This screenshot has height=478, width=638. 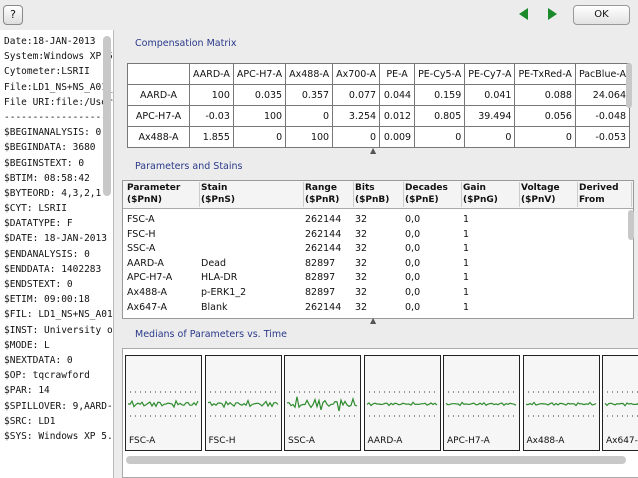 I want to click on column-header-title: Voltage, so click(x=540, y=188).